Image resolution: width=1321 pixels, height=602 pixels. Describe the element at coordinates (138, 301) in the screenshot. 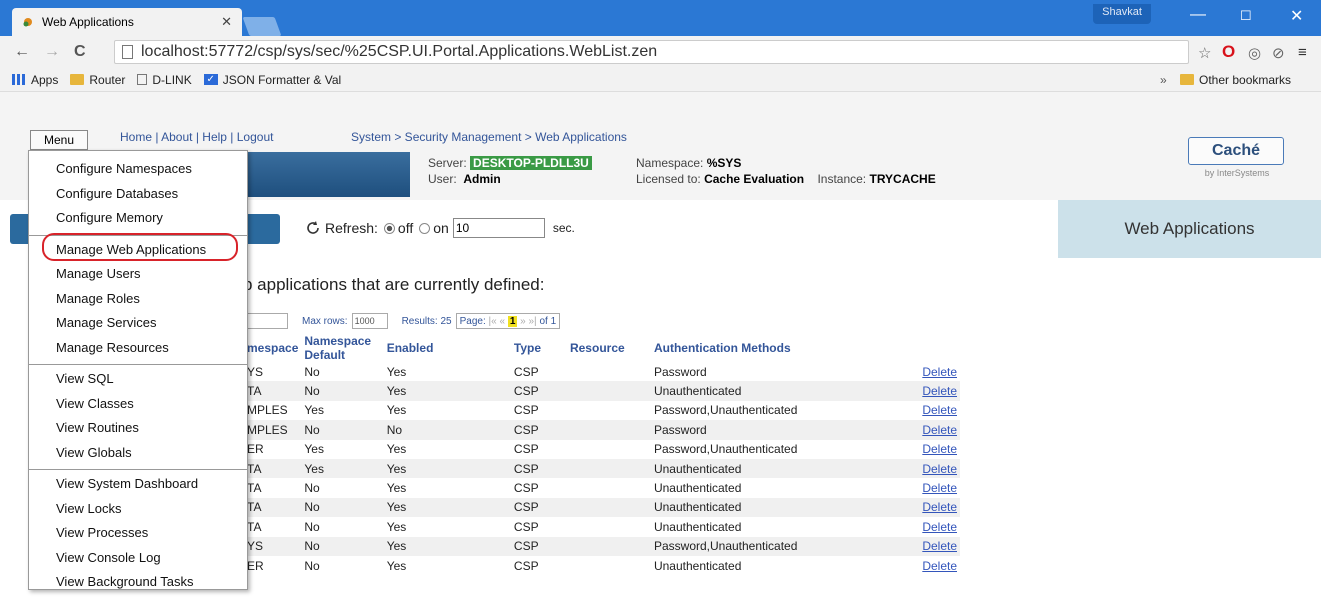

I see `menu-item-manage-roles: Manage Roles` at that location.